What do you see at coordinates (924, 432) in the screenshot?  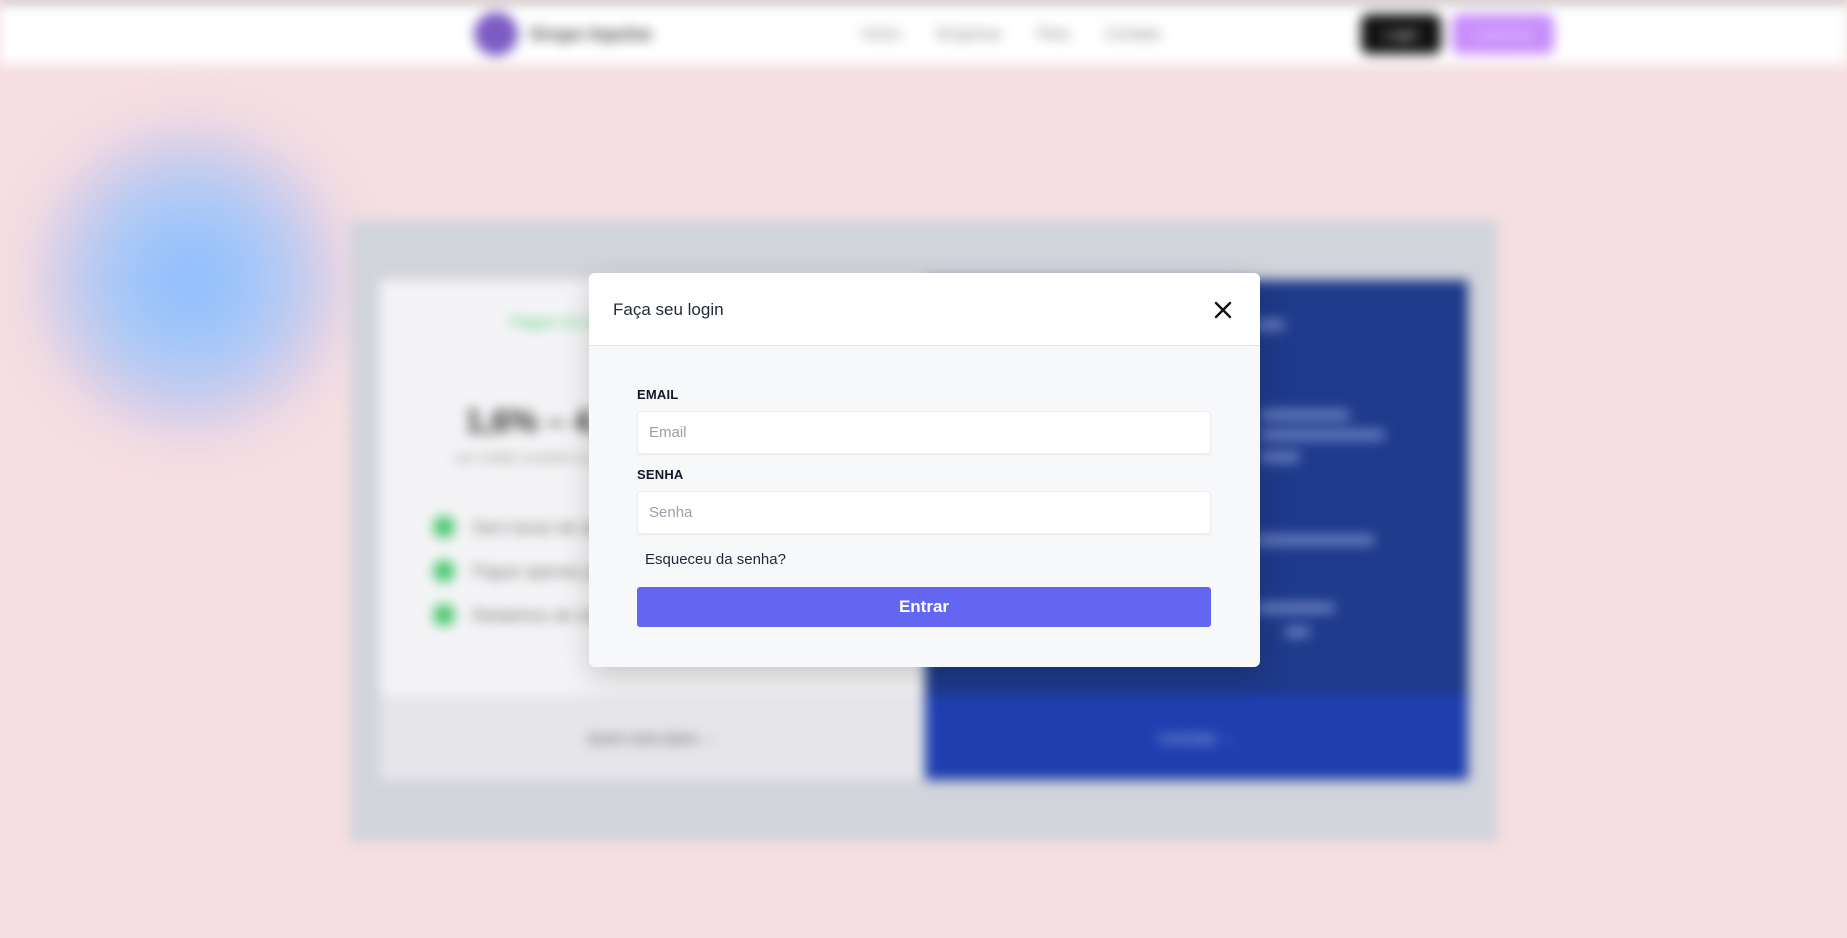 I see `email-field` at bounding box center [924, 432].